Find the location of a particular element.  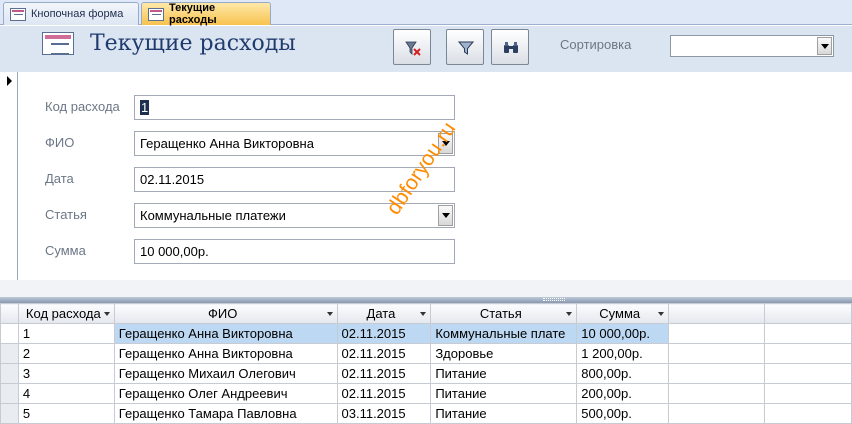

find-icon is located at coordinates (511, 47).